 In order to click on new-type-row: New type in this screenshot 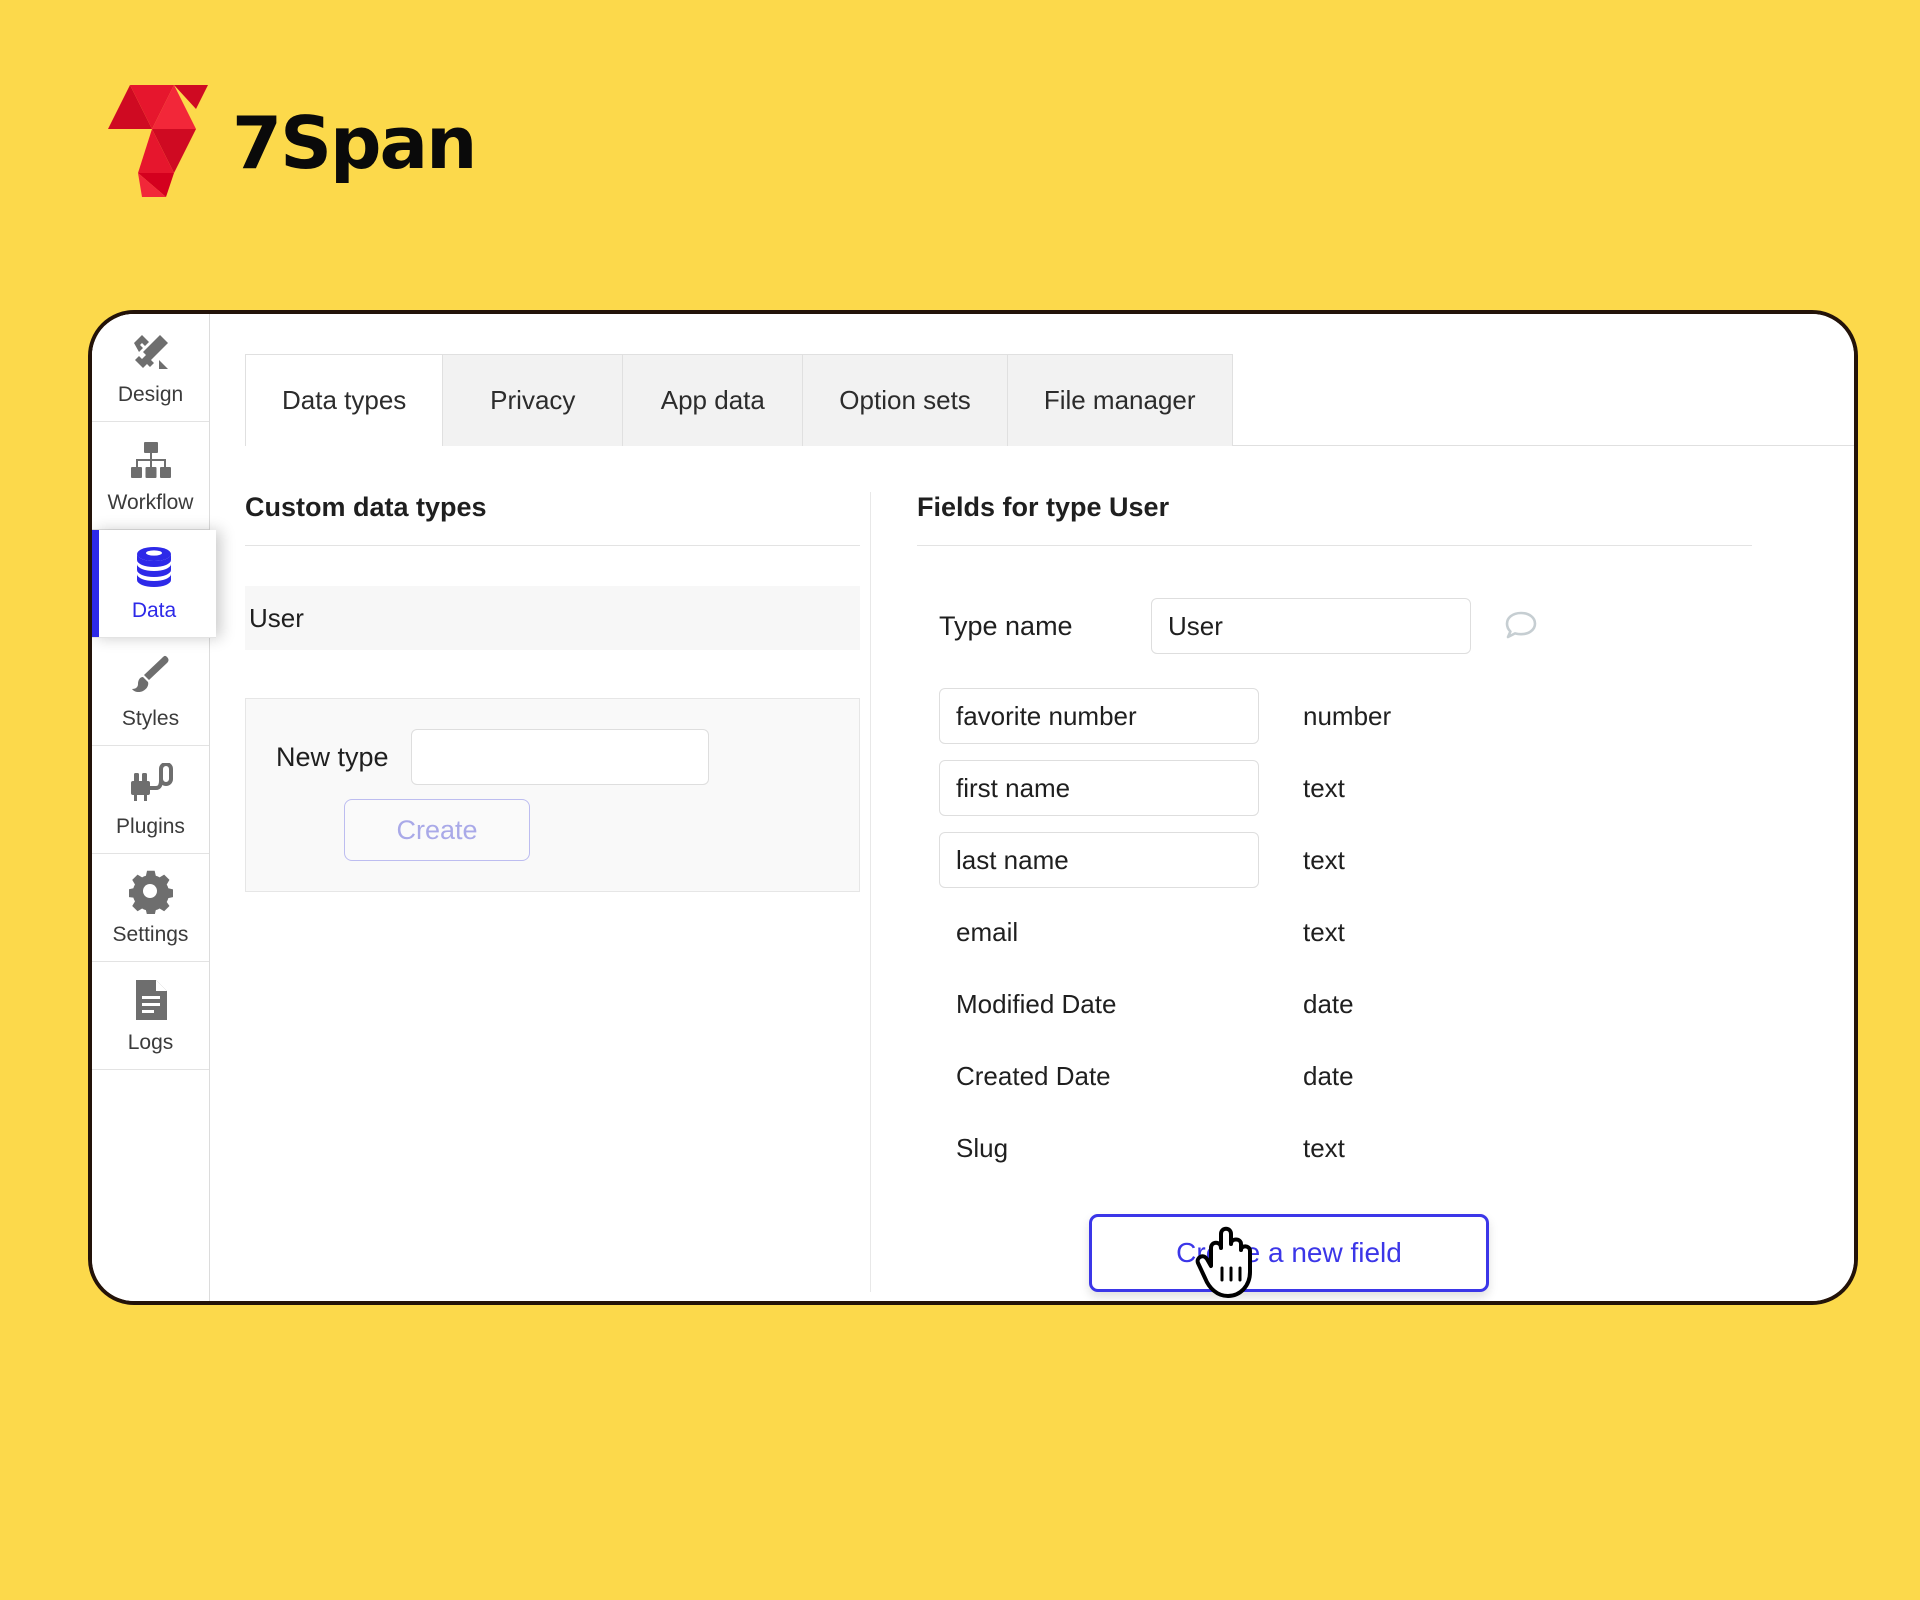, I will do `click(554, 757)`.